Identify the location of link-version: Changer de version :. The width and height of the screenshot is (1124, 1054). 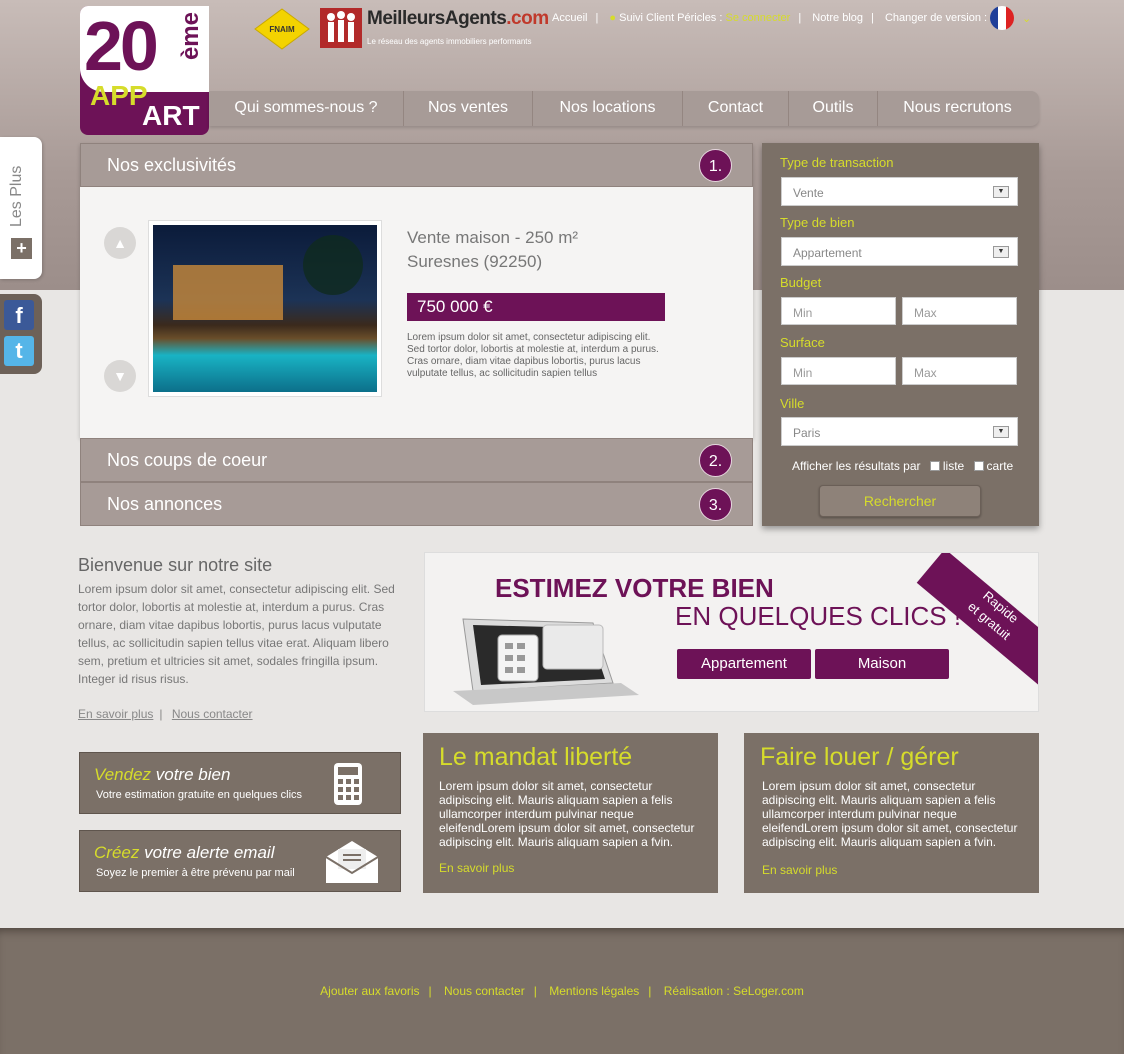
(936, 18).